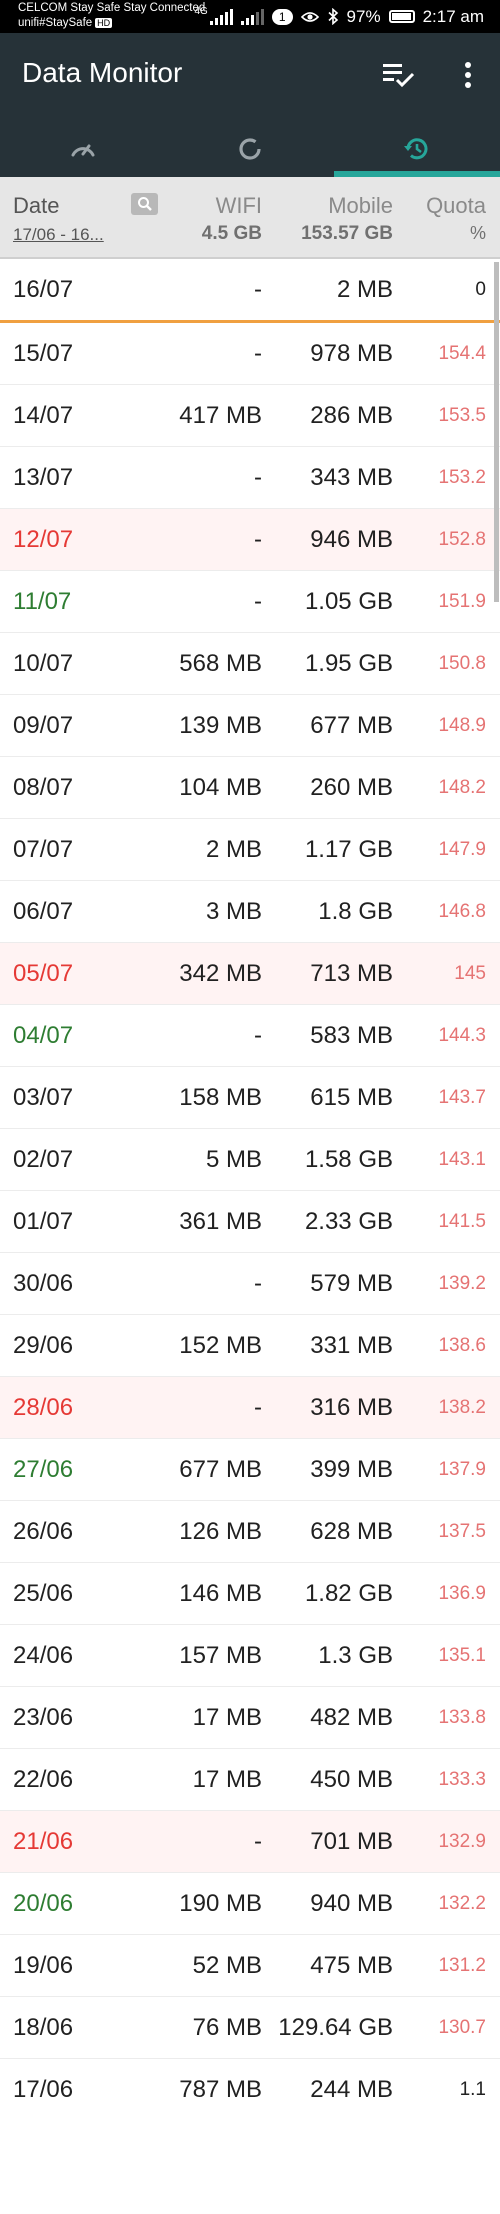 The width and height of the screenshot is (500, 2214). What do you see at coordinates (462, 1841) in the screenshot?
I see `row-quota: 132.9` at bounding box center [462, 1841].